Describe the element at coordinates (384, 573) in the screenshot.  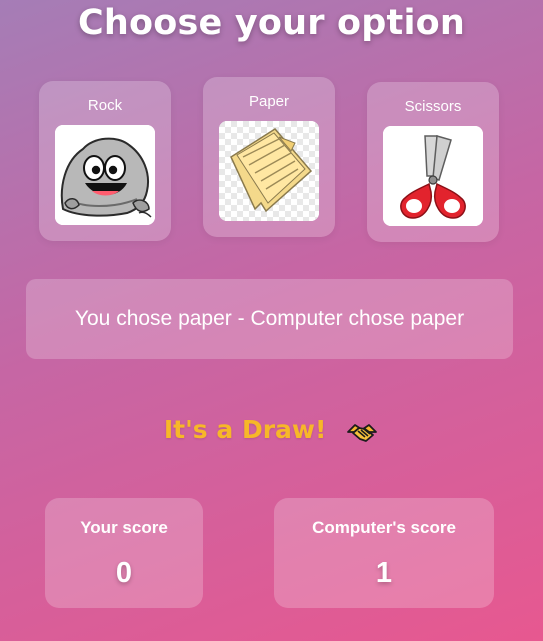
I see `computer-score-value: 1` at that location.